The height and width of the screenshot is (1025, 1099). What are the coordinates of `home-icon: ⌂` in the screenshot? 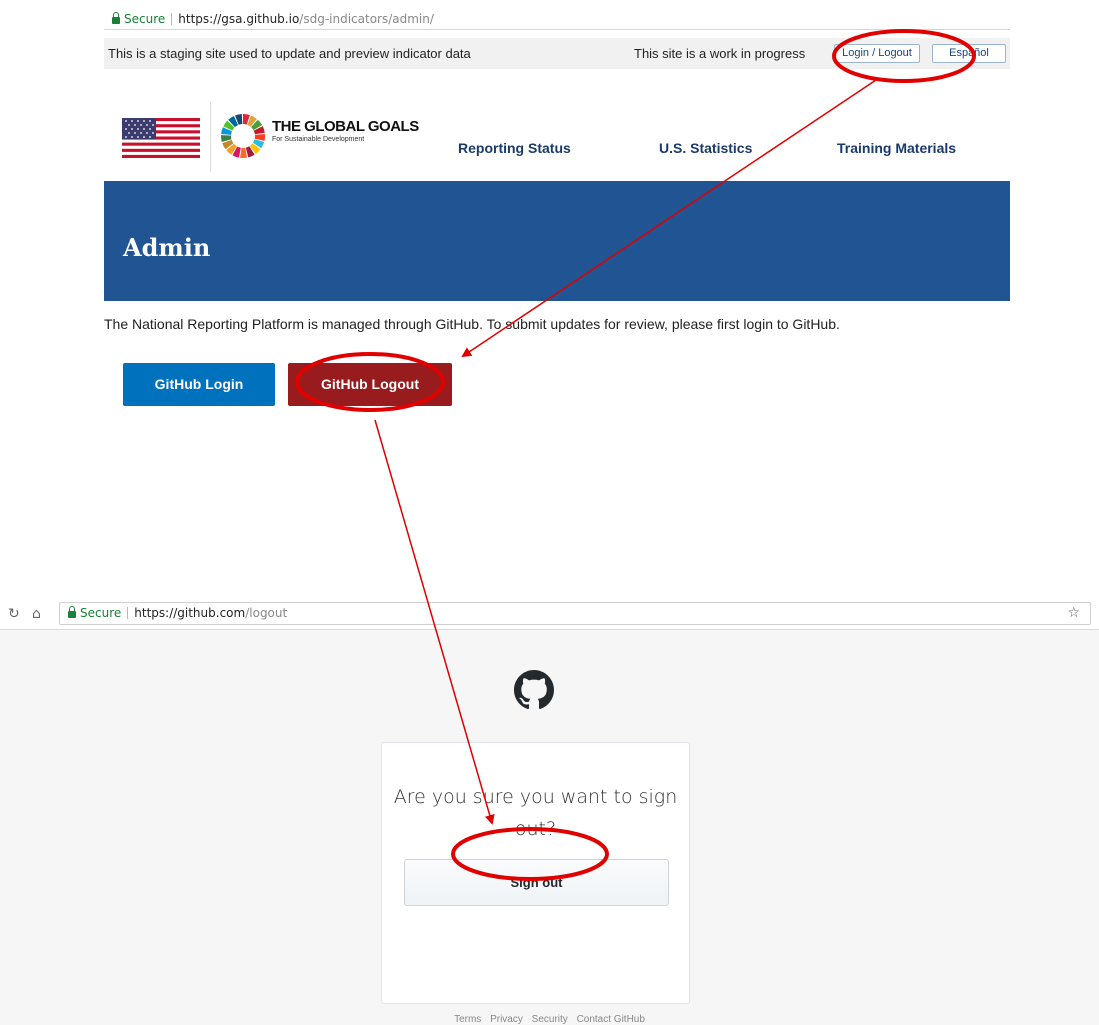 It's located at (36, 614).